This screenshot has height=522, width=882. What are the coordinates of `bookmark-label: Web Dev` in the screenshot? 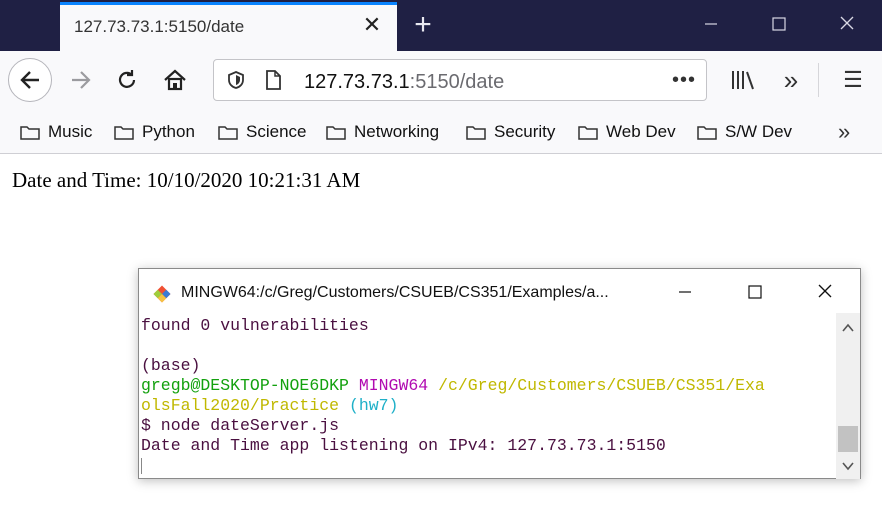 It's located at (641, 131).